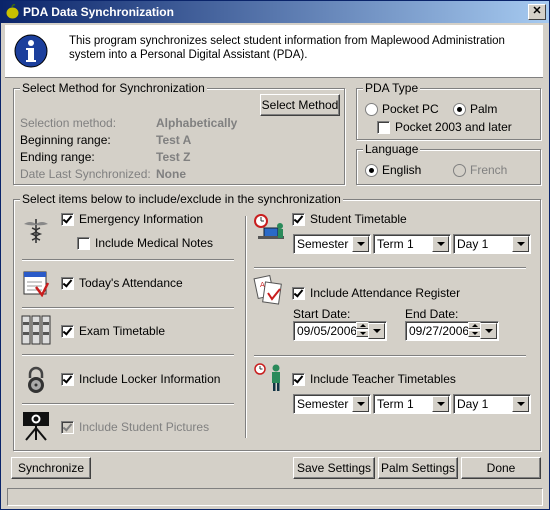  Describe the element at coordinates (395, 244) in the screenshot. I see `student-term-value: Term 1` at that location.